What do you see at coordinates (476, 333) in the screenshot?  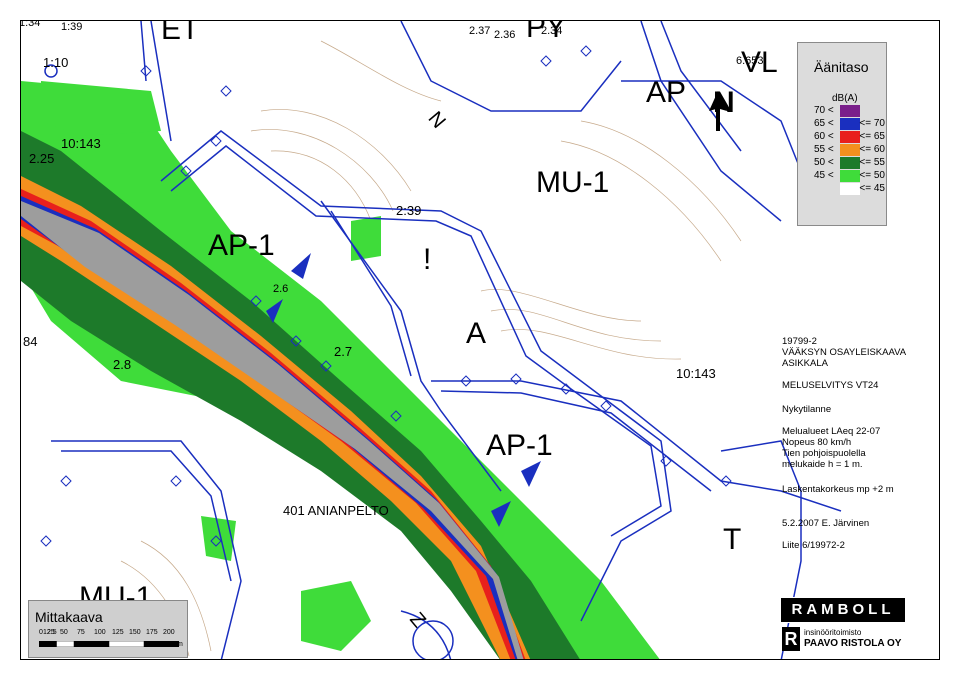 I see `zone-label-a: A` at bounding box center [476, 333].